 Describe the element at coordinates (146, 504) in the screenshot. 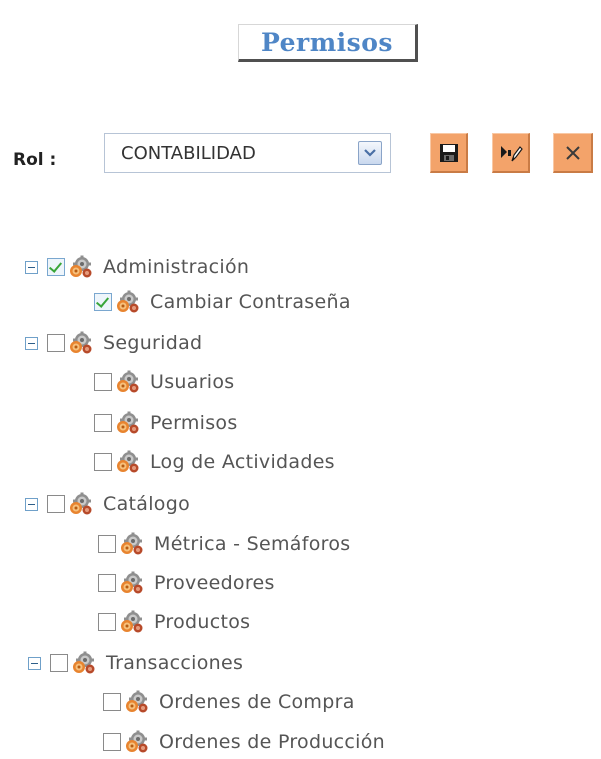

I see `tree-node-label: Catálogo` at that location.